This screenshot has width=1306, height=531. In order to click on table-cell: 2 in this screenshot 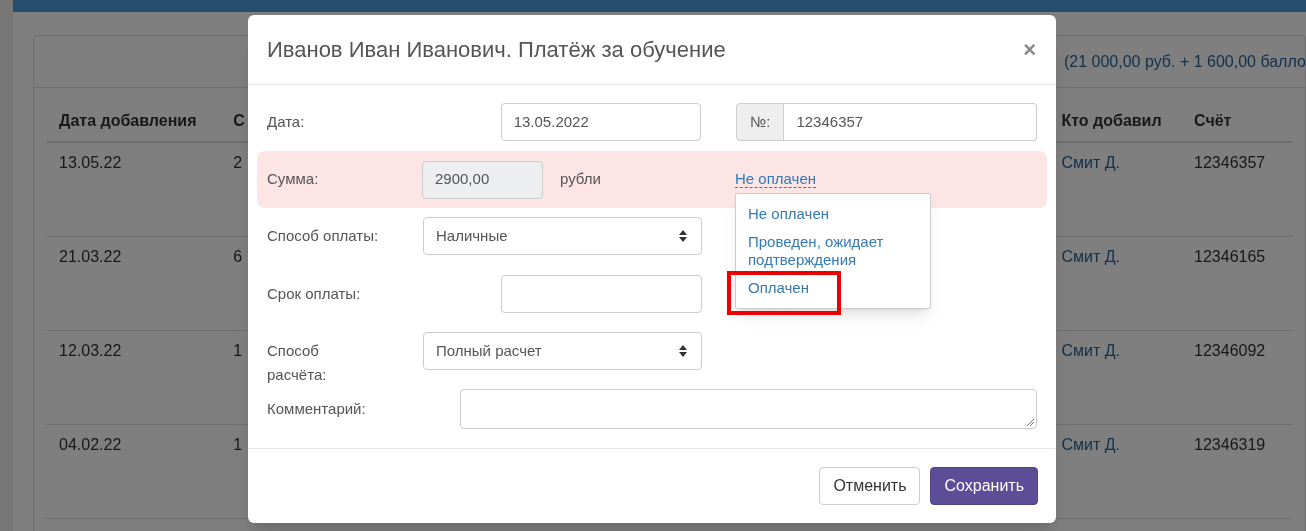, I will do `click(238, 162)`.